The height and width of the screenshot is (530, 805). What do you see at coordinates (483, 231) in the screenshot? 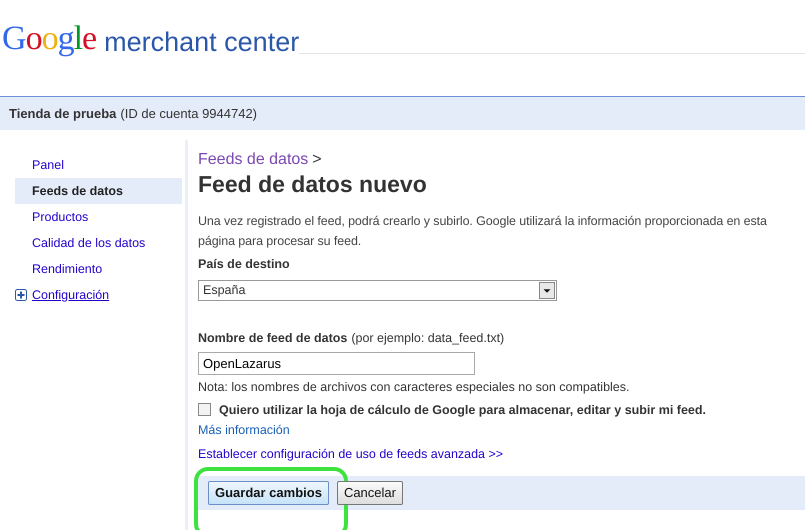
I see `intro-text: Una vez registrado el feed, podrá crearlo y subirlo. Google utilizará la información proporcionada en esta página para procesar su feed.` at bounding box center [483, 231].